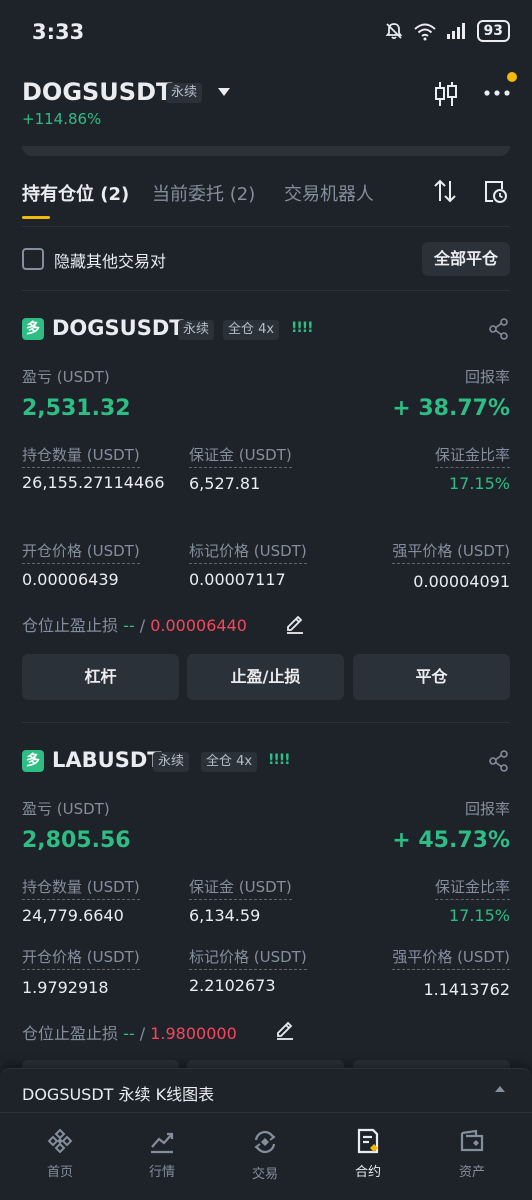  I want to click on pnl-value: 2,805.56, so click(76, 840).